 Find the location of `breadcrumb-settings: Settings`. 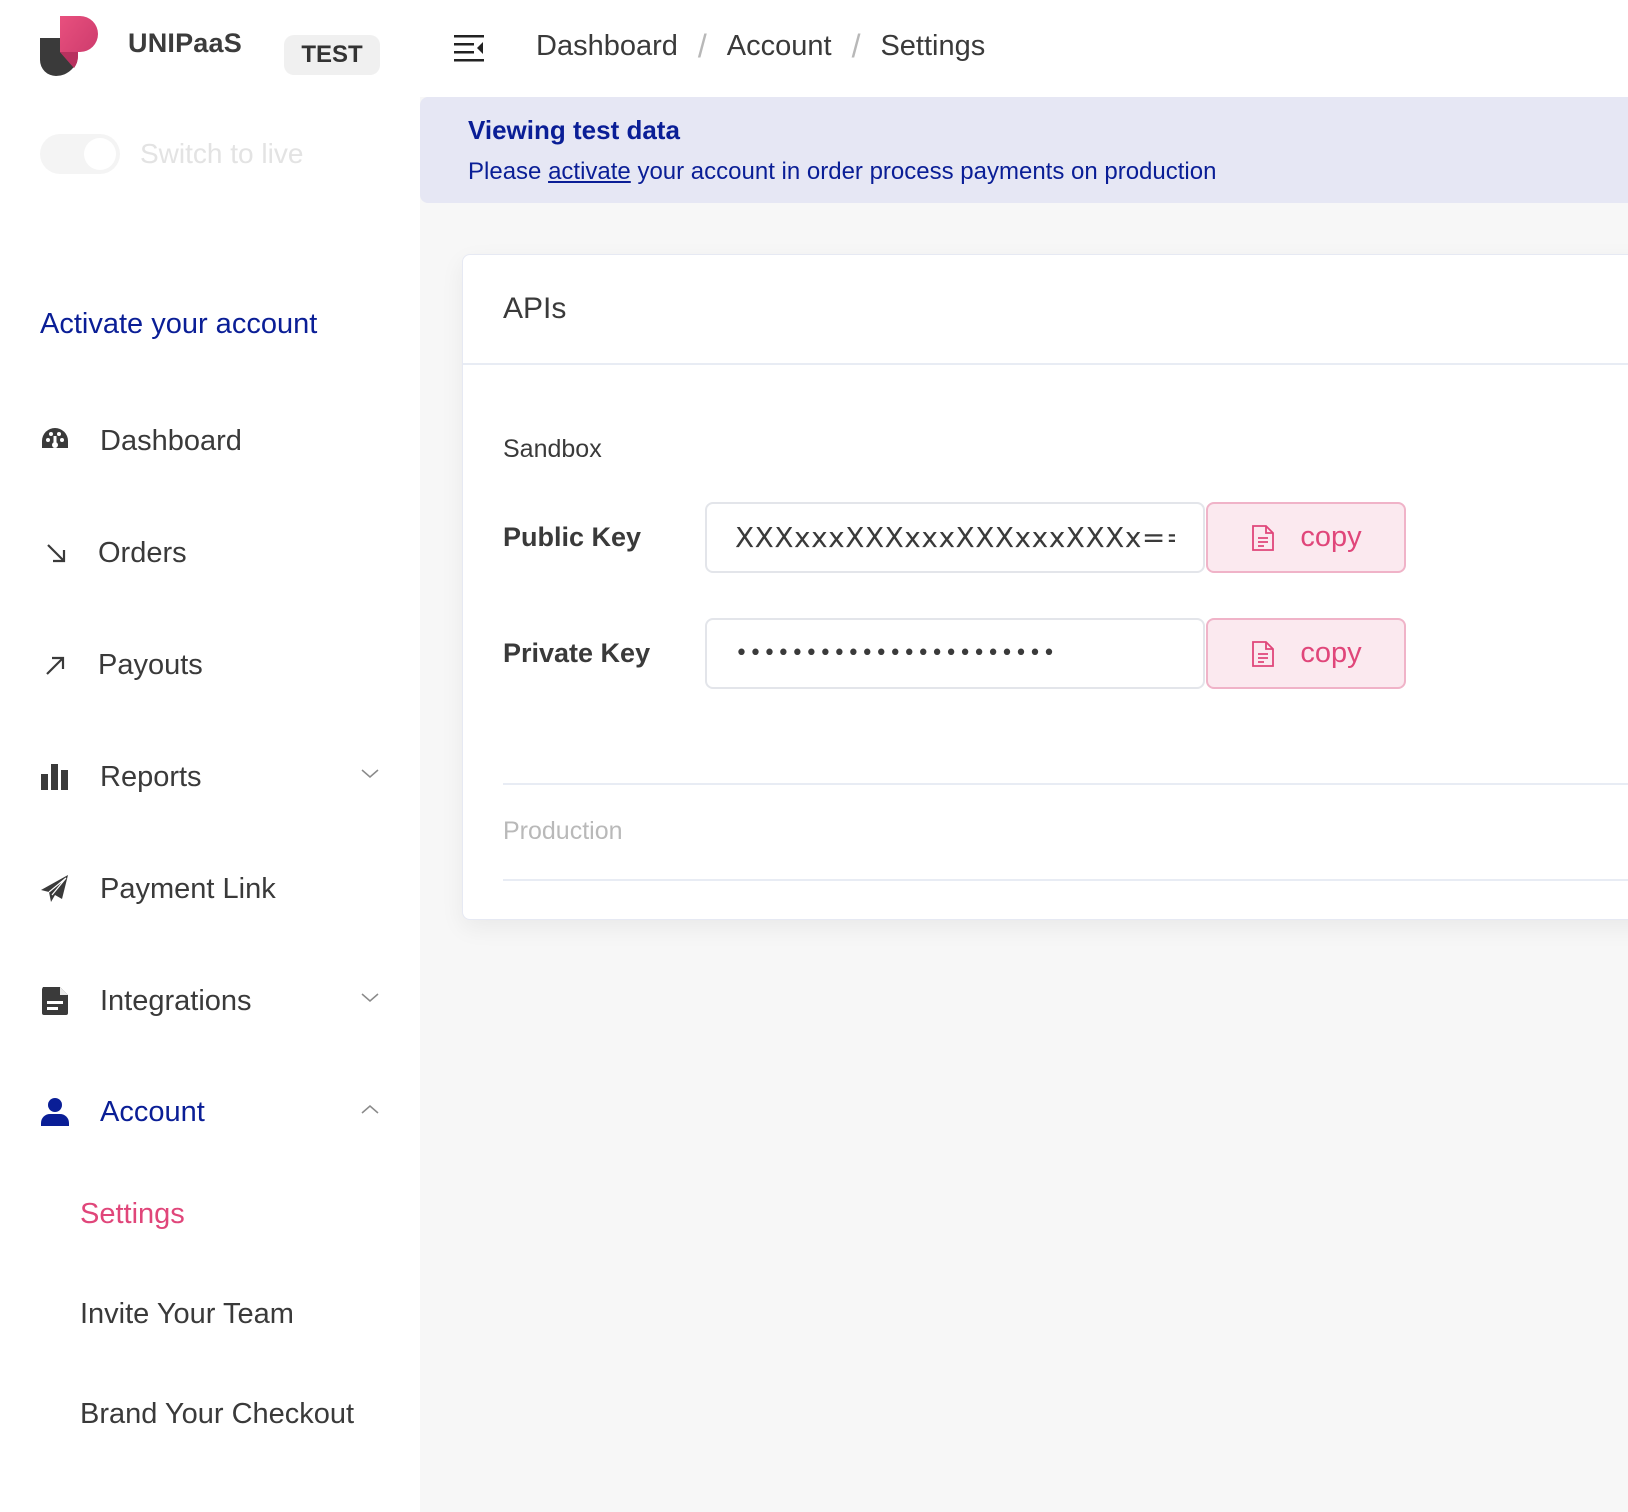

breadcrumb-settings: Settings is located at coordinates (933, 46).